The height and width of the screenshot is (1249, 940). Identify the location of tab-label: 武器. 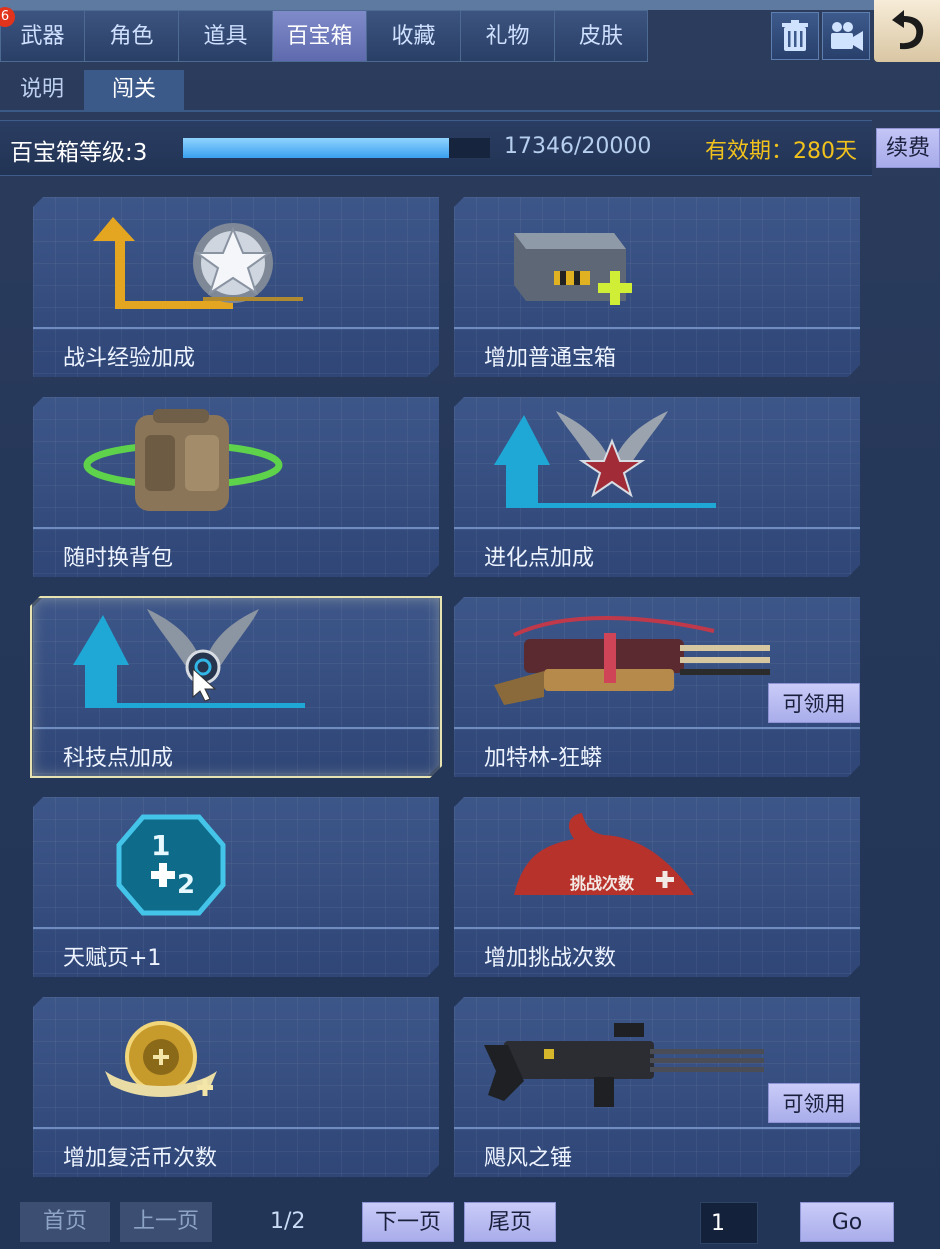
(42, 36).